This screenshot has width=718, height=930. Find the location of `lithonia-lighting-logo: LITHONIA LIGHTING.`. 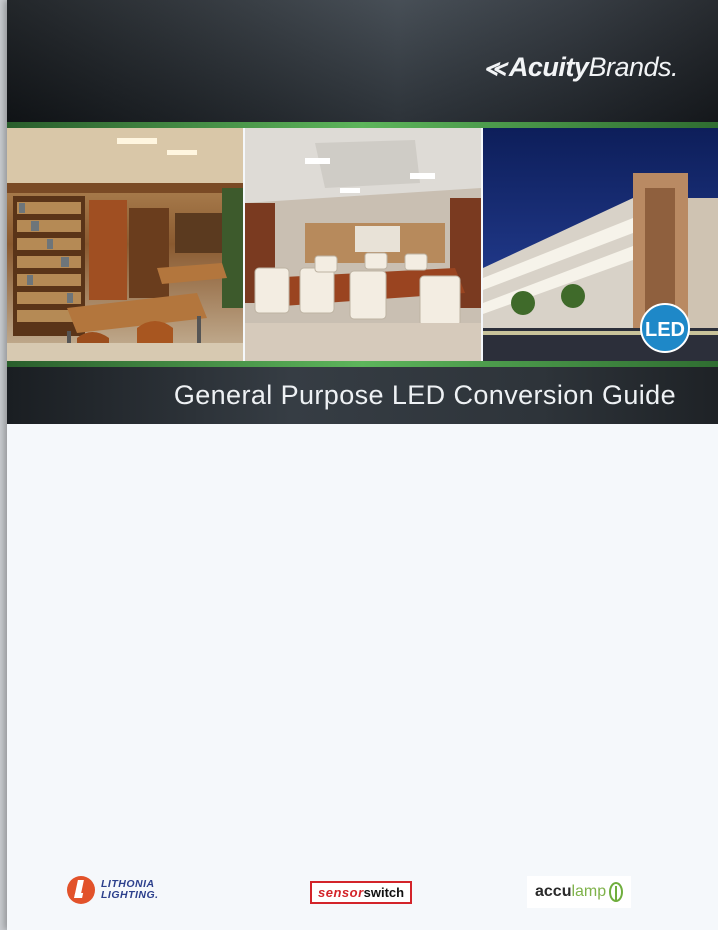

lithonia-lighting-logo: LITHONIA LIGHTING. is located at coordinates (113, 890).